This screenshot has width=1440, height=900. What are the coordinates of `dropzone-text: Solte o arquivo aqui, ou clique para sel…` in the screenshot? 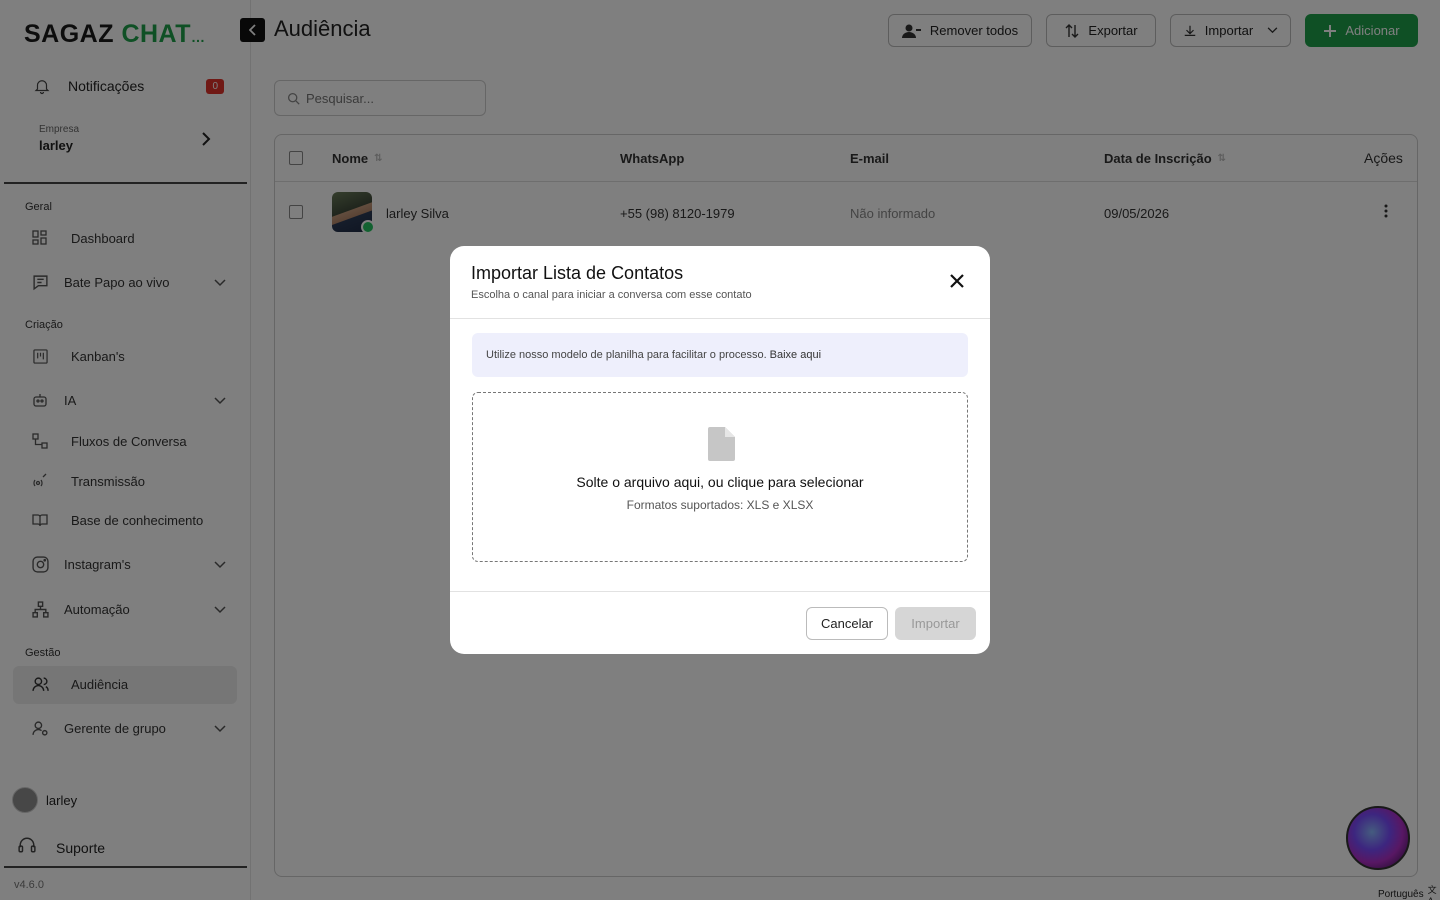 It's located at (720, 482).